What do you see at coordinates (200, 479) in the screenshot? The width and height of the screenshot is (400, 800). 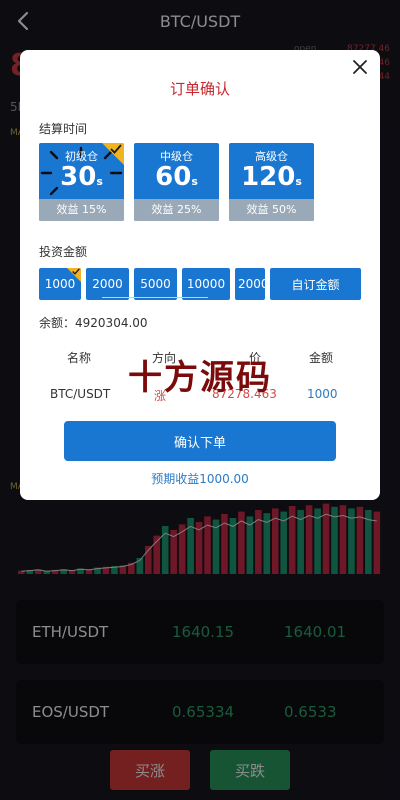 I see `expected-profit: 预期收益1000.00` at bounding box center [200, 479].